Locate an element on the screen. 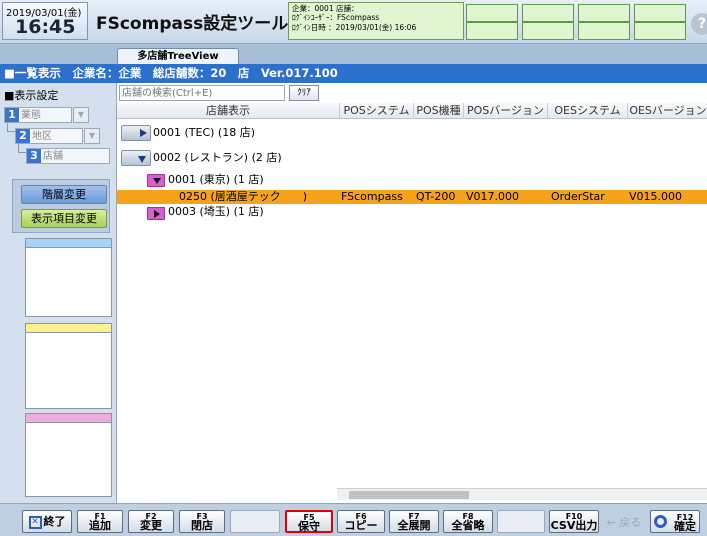 The height and width of the screenshot is (536, 707). col-oes-system: OESシステム is located at coordinates (587, 111).